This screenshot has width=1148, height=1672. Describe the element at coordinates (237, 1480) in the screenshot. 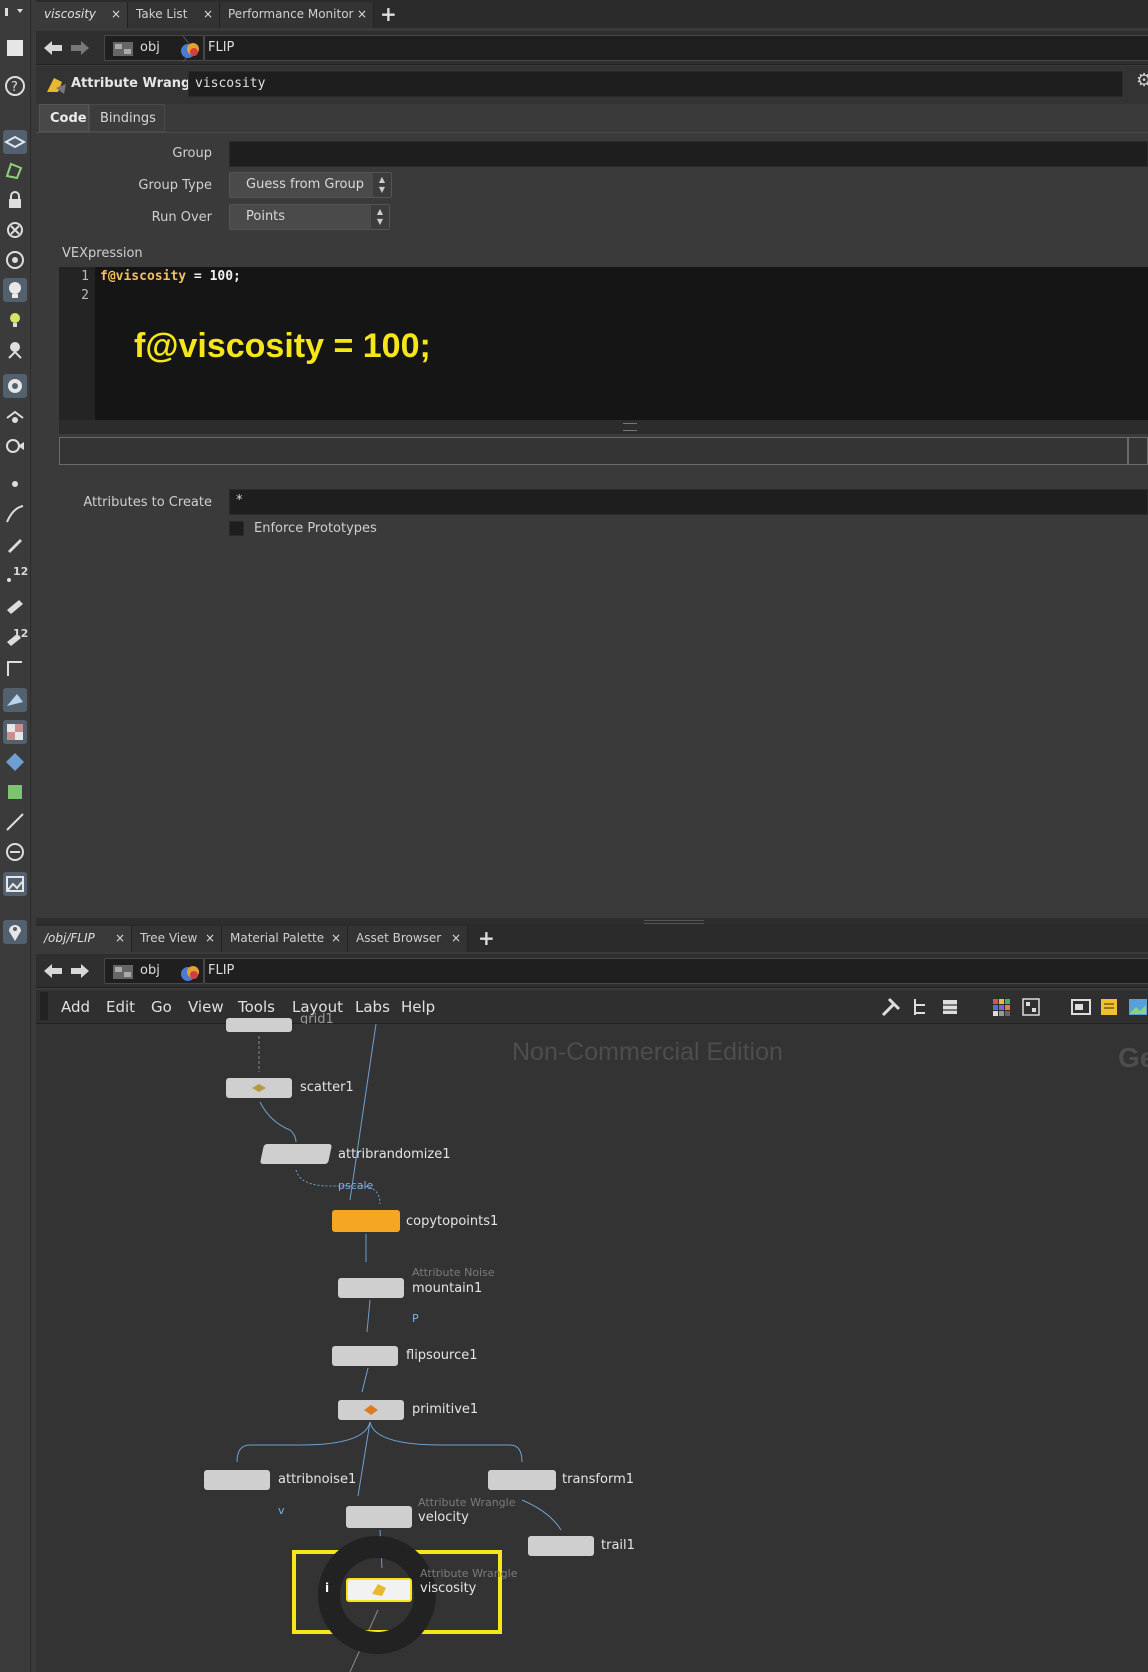

I see `attribnoise-node` at that location.